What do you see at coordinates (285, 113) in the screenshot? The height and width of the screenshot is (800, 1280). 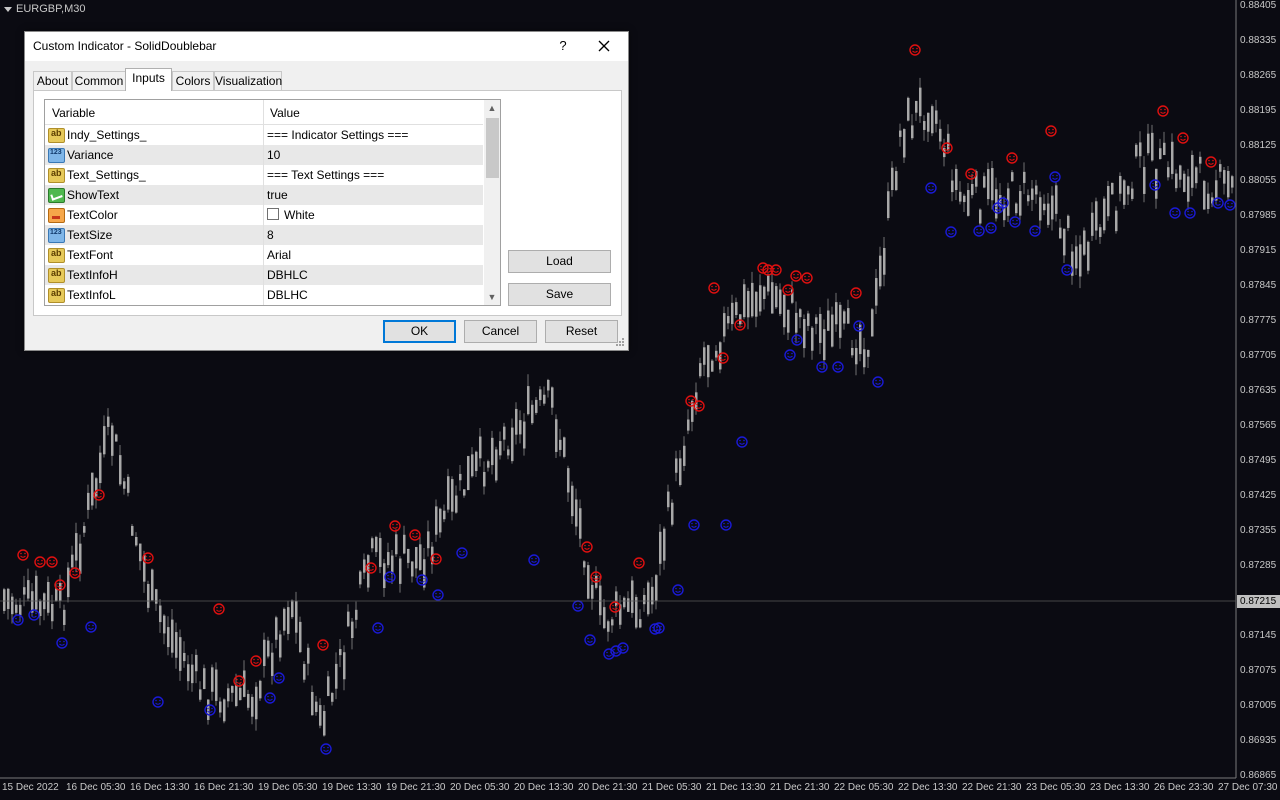 I see `column-value: Value` at bounding box center [285, 113].